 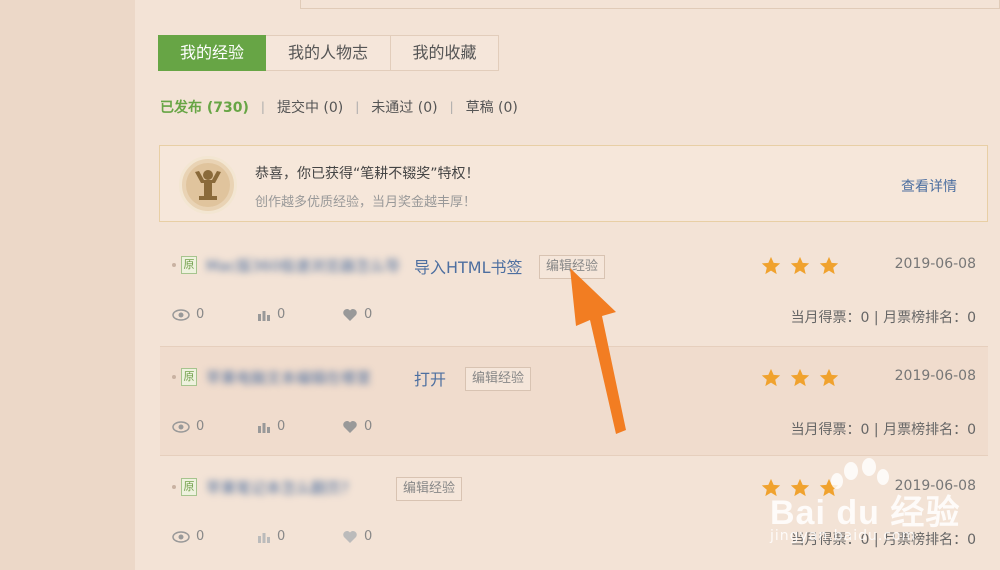 What do you see at coordinates (598, 351) in the screenshot?
I see `orange-arrow-icon` at bounding box center [598, 351].